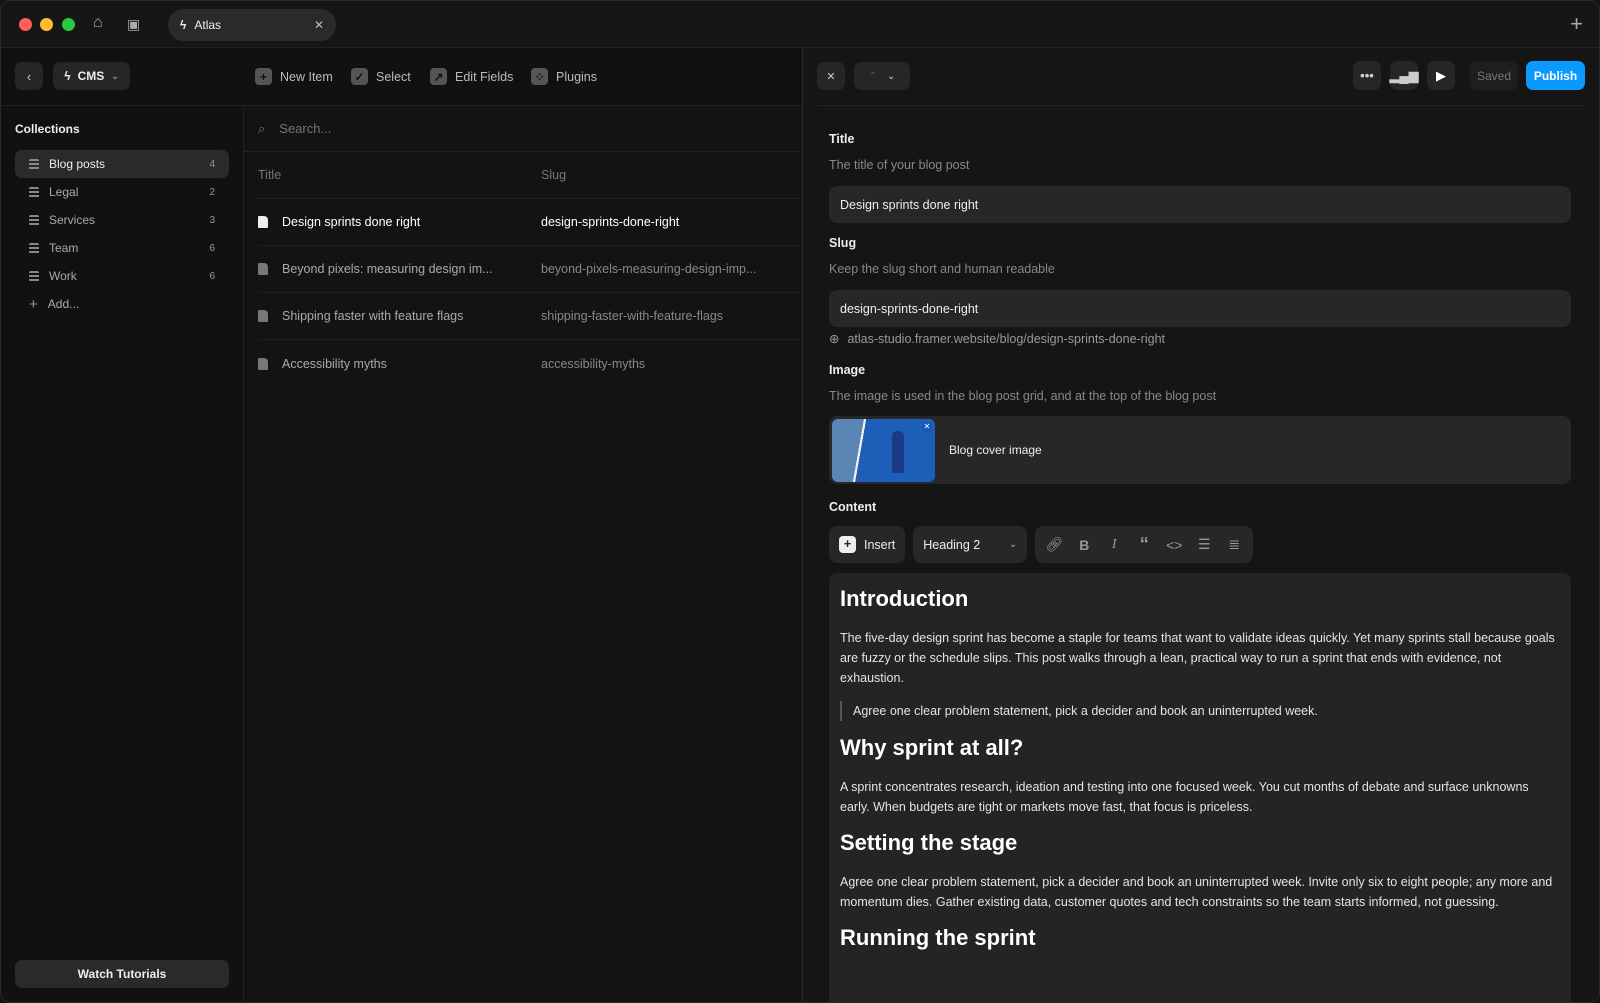 Image resolution: width=1600 pixels, height=1003 pixels. I want to click on insert-button: + Insert, so click(867, 544).